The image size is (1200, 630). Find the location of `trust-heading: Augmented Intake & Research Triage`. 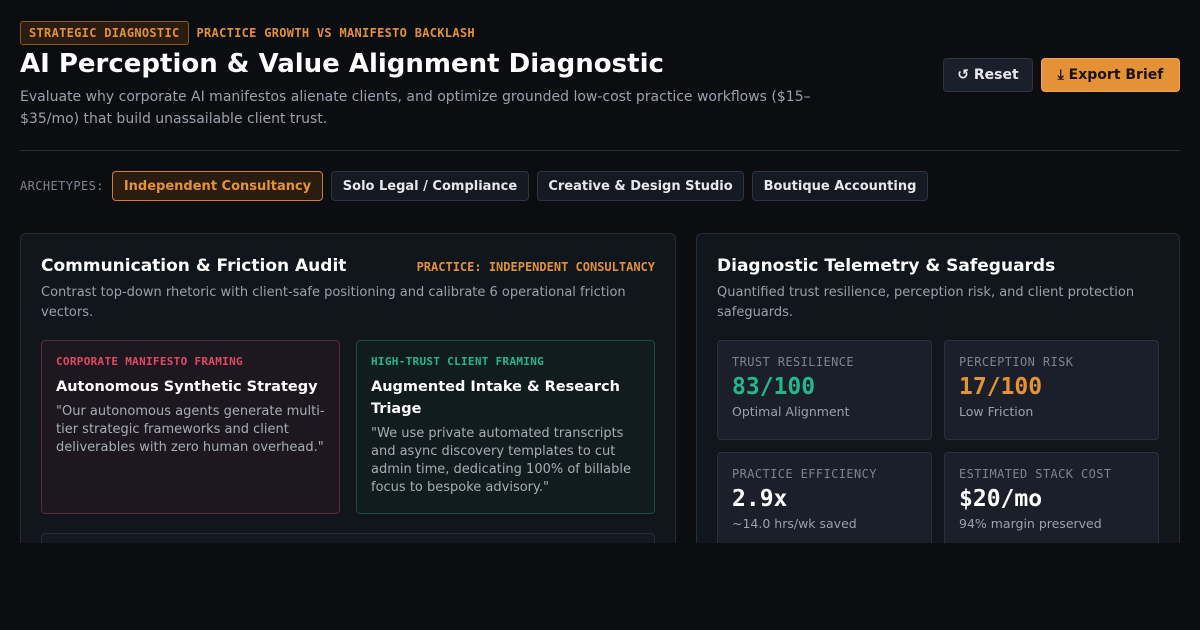

trust-heading: Augmented Intake & Research Triage is located at coordinates (495, 398).